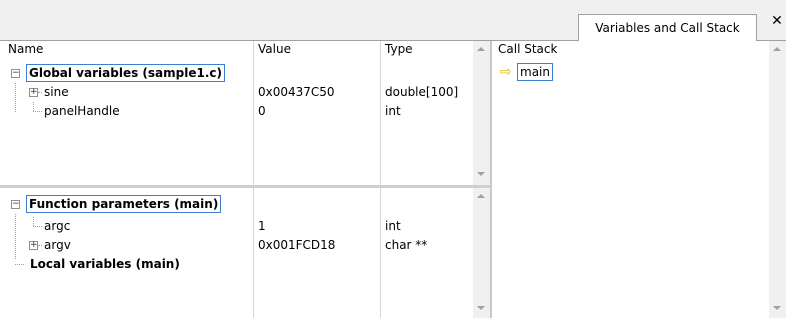  What do you see at coordinates (777, 21) in the screenshot?
I see `close-icon: ✕` at bounding box center [777, 21].